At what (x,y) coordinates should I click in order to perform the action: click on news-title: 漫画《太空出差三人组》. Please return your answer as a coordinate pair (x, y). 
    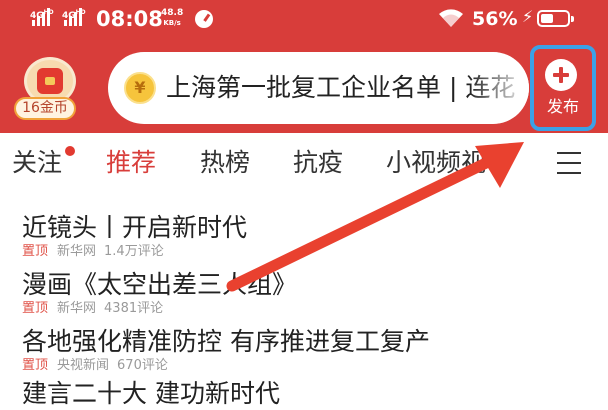
    Looking at the image, I should click on (159, 285).